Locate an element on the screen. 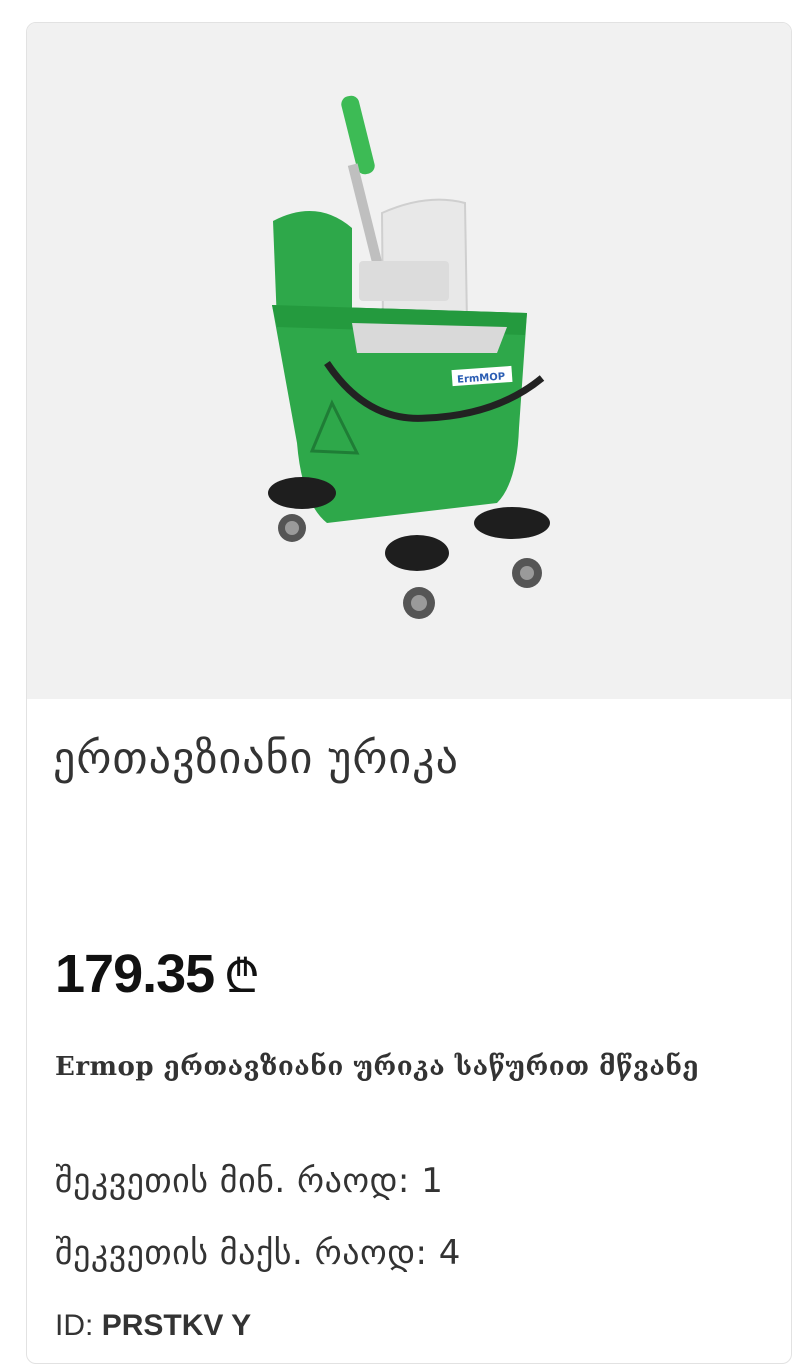 This screenshot has width=803, height=1364. min-order-label: შეკვეთის მინ. რაოდ: is located at coordinates (232, 1181).